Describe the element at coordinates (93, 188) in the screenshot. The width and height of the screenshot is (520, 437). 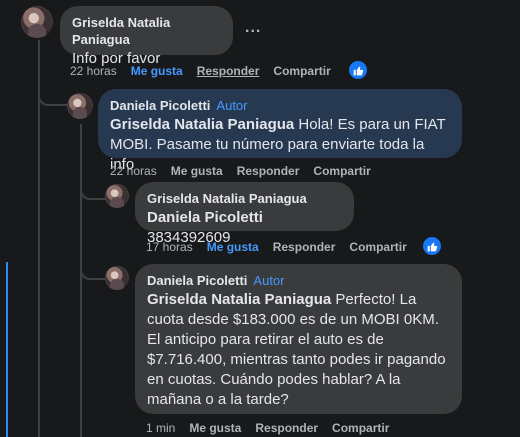
I see `thread-elbow-reply2` at that location.